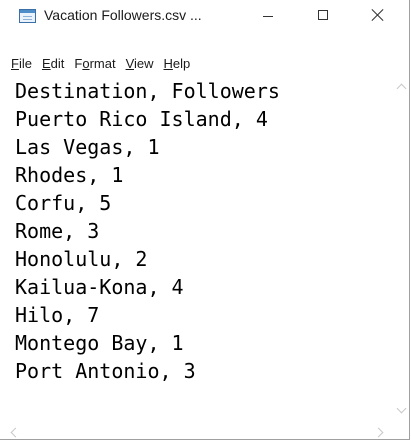 This screenshot has width=411, height=441. Describe the element at coordinates (140, 63) in the screenshot. I see `menu-view: View` at that location.